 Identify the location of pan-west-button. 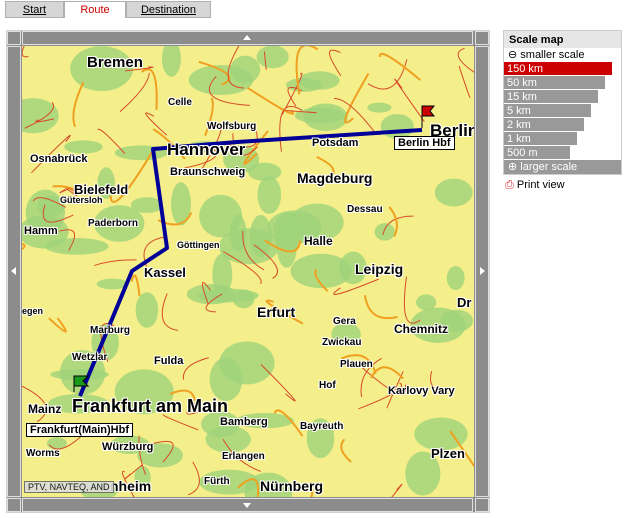
(14, 271).